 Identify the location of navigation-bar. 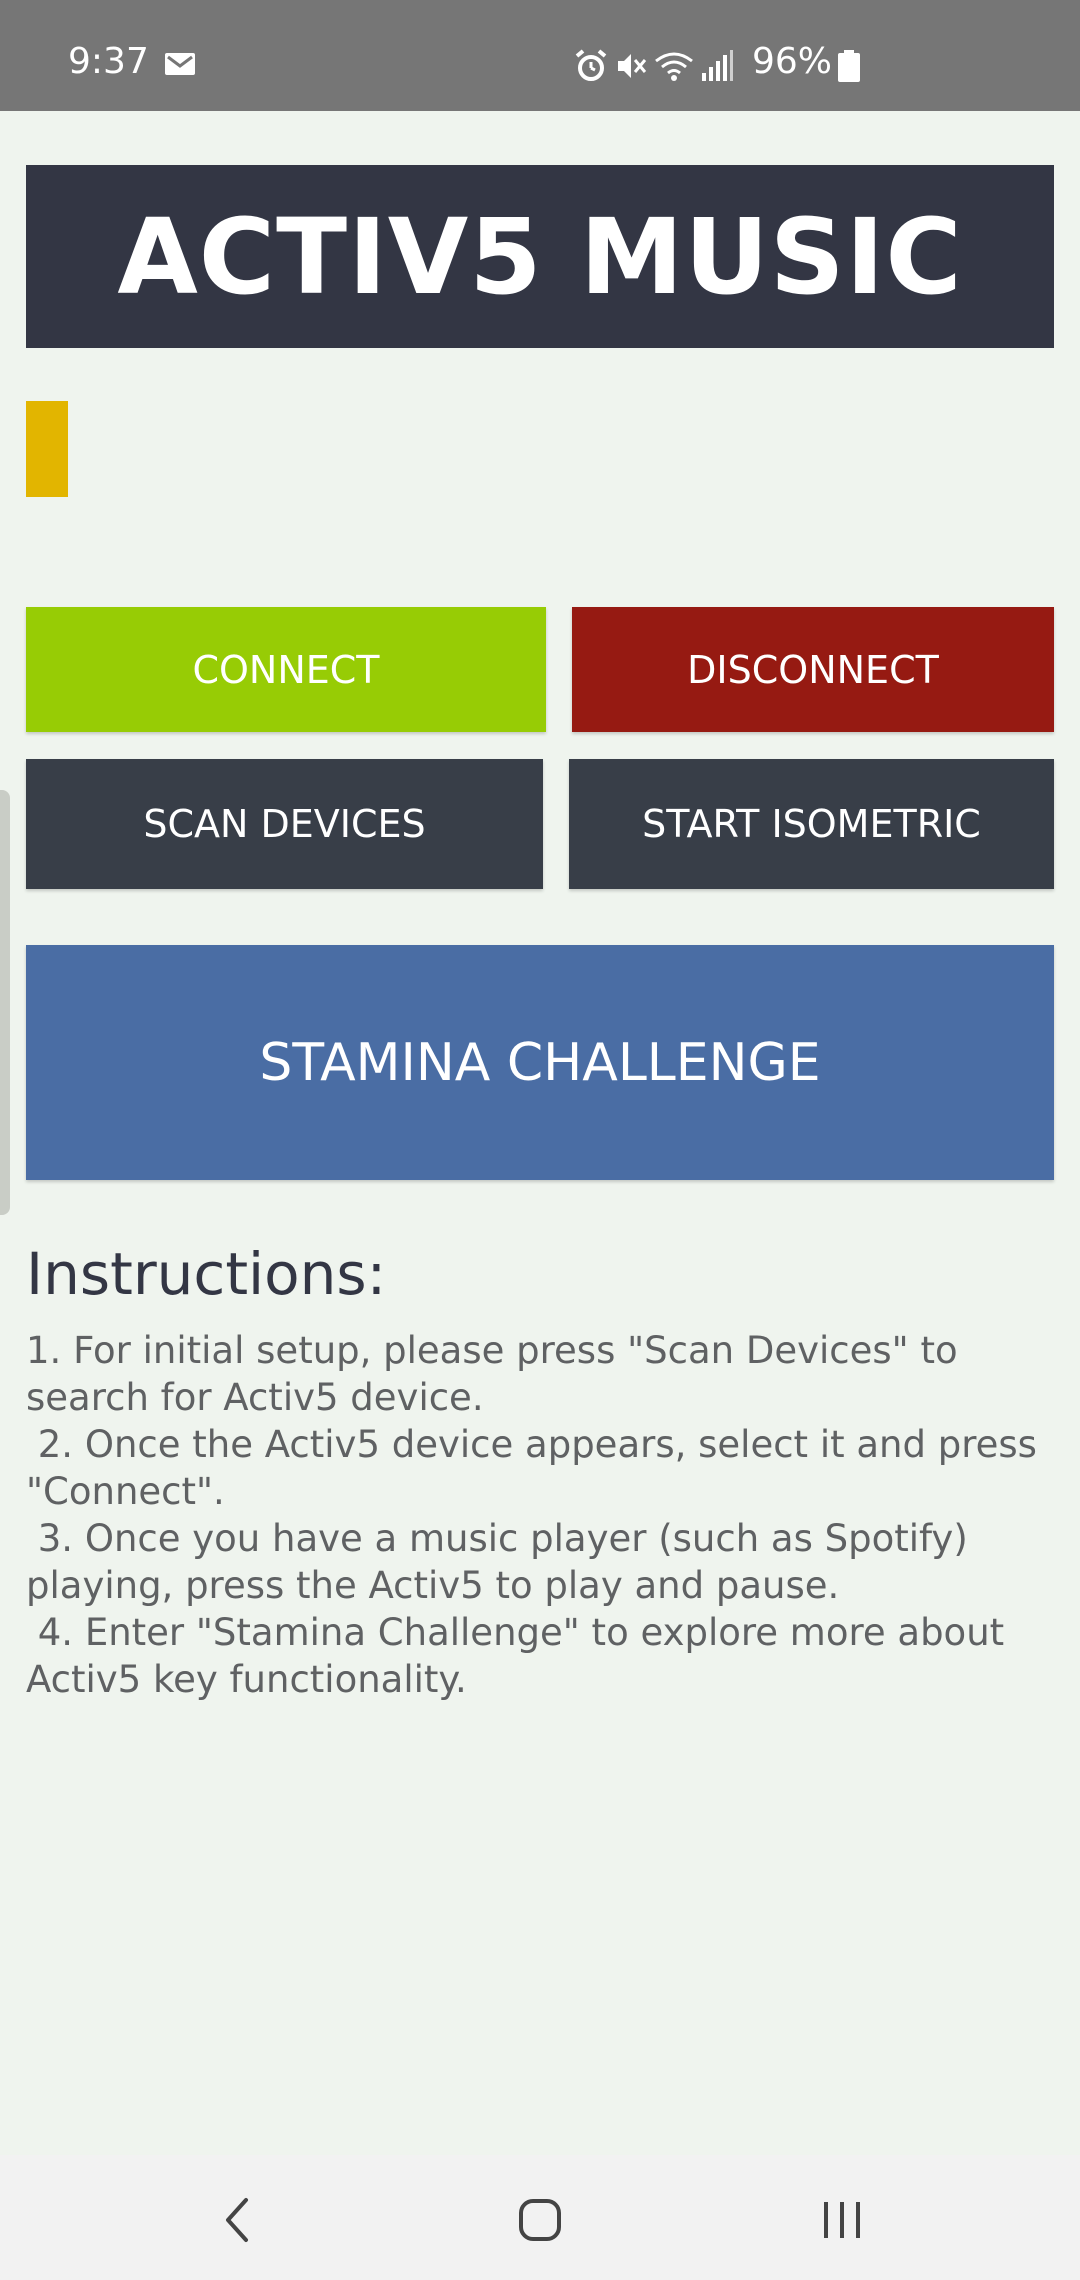
(540, 2217).